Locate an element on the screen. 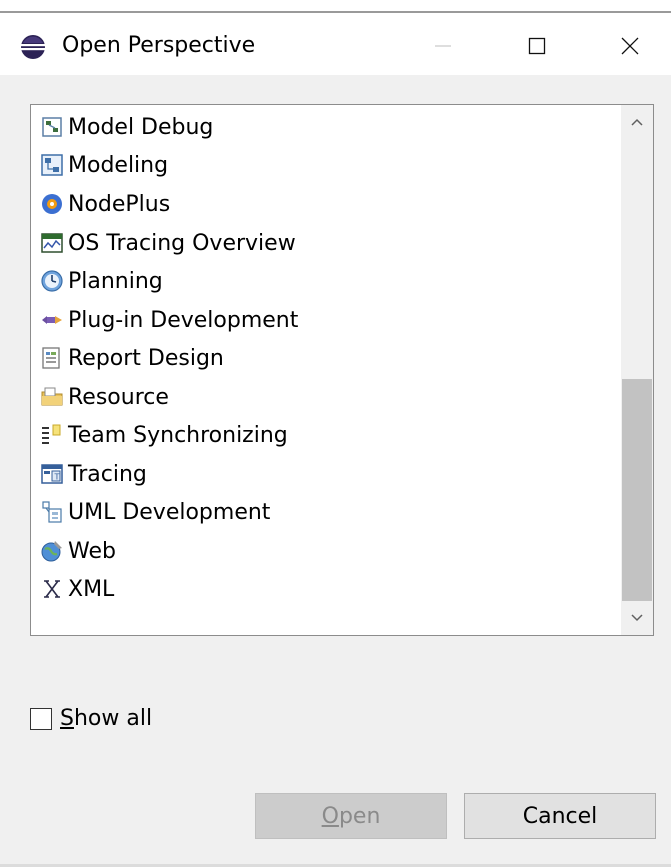  scroll-up-button is located at coordinates (637, 122).